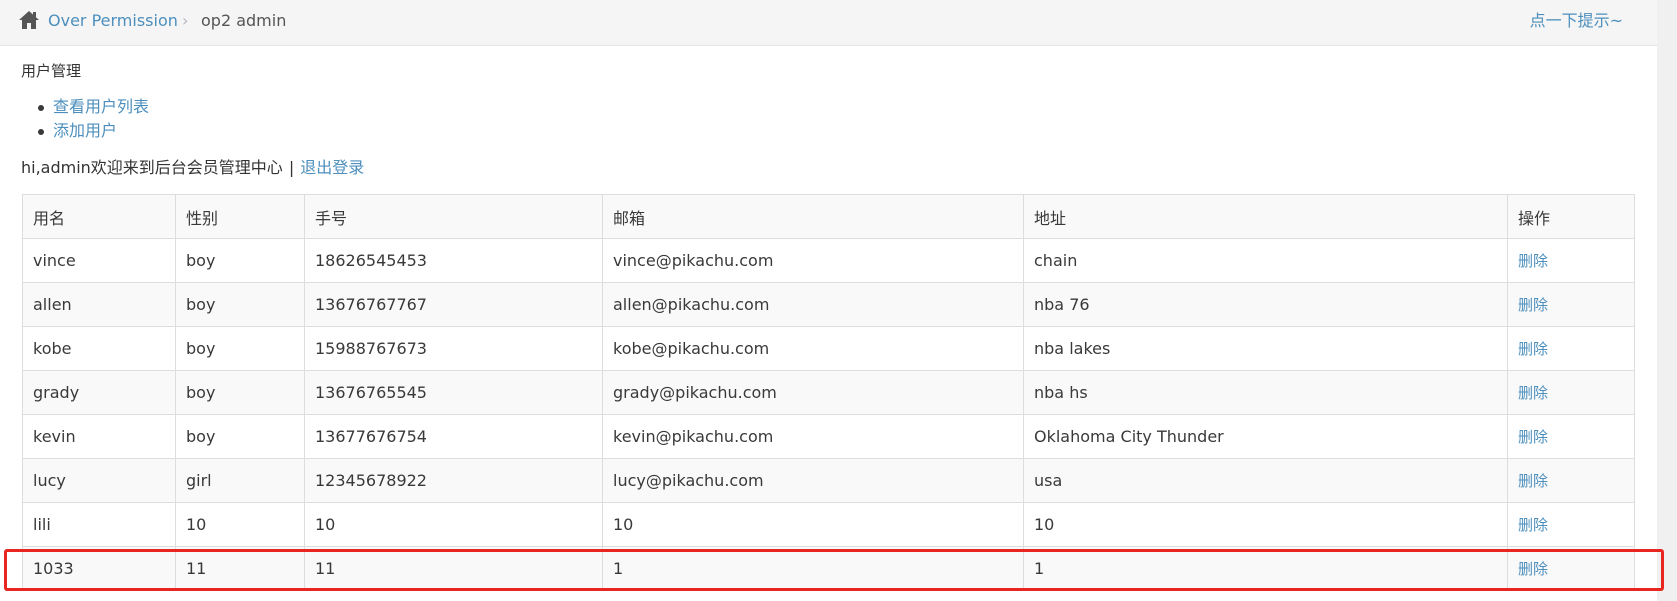  I want to click on cell-sex: 10, so click(240, 524).